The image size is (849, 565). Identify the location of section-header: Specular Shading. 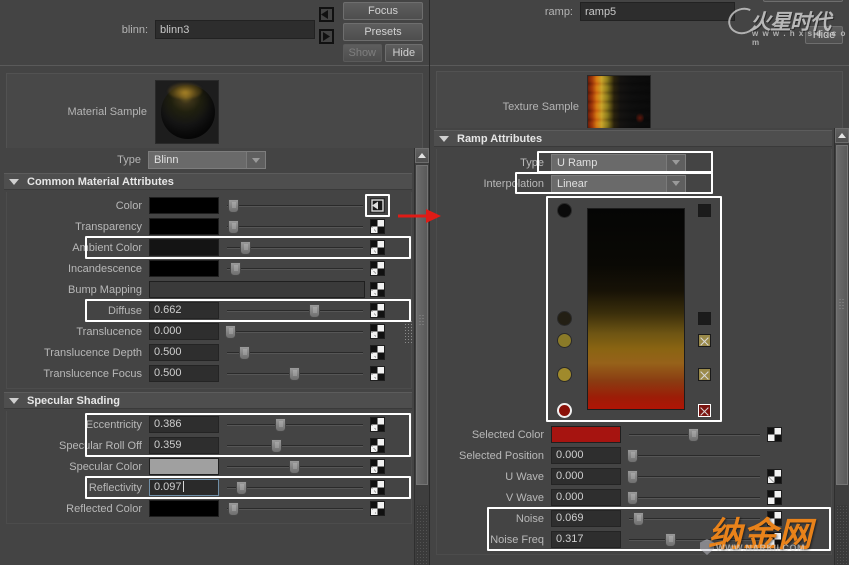
(208, 400).